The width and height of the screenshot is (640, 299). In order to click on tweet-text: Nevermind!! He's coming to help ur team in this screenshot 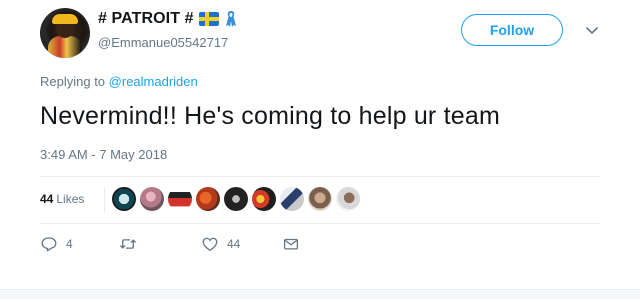, I will do `click(270, 116)`.